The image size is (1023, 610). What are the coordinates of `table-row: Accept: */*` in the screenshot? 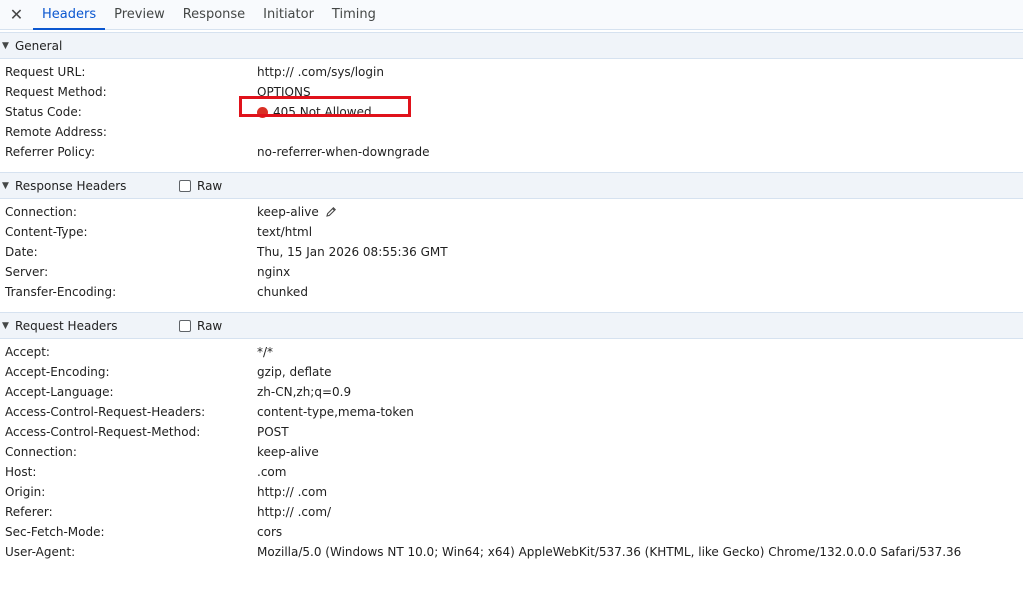 It's located at (511, 352).